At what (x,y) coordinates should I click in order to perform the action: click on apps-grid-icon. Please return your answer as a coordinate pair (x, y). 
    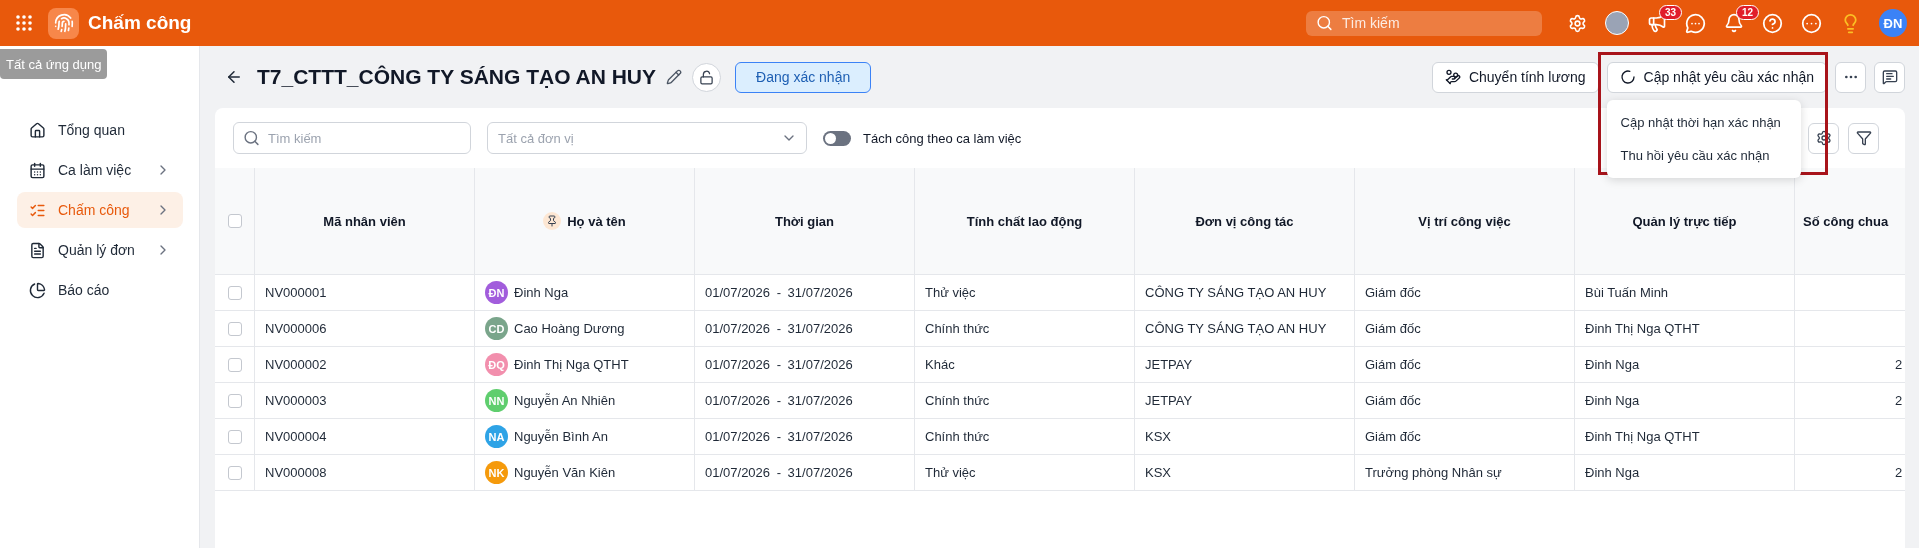
    Looking at the image, I should click on (24, 23).